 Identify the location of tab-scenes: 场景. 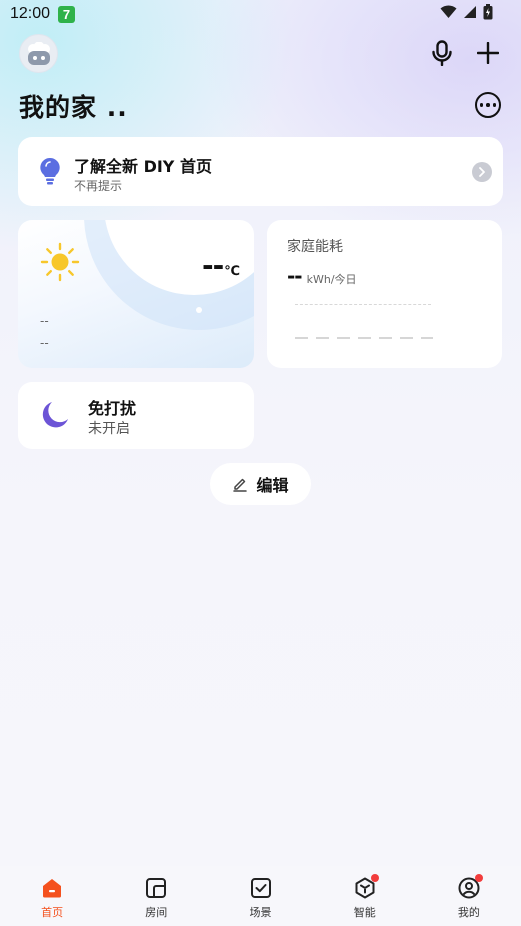
(260, 896).